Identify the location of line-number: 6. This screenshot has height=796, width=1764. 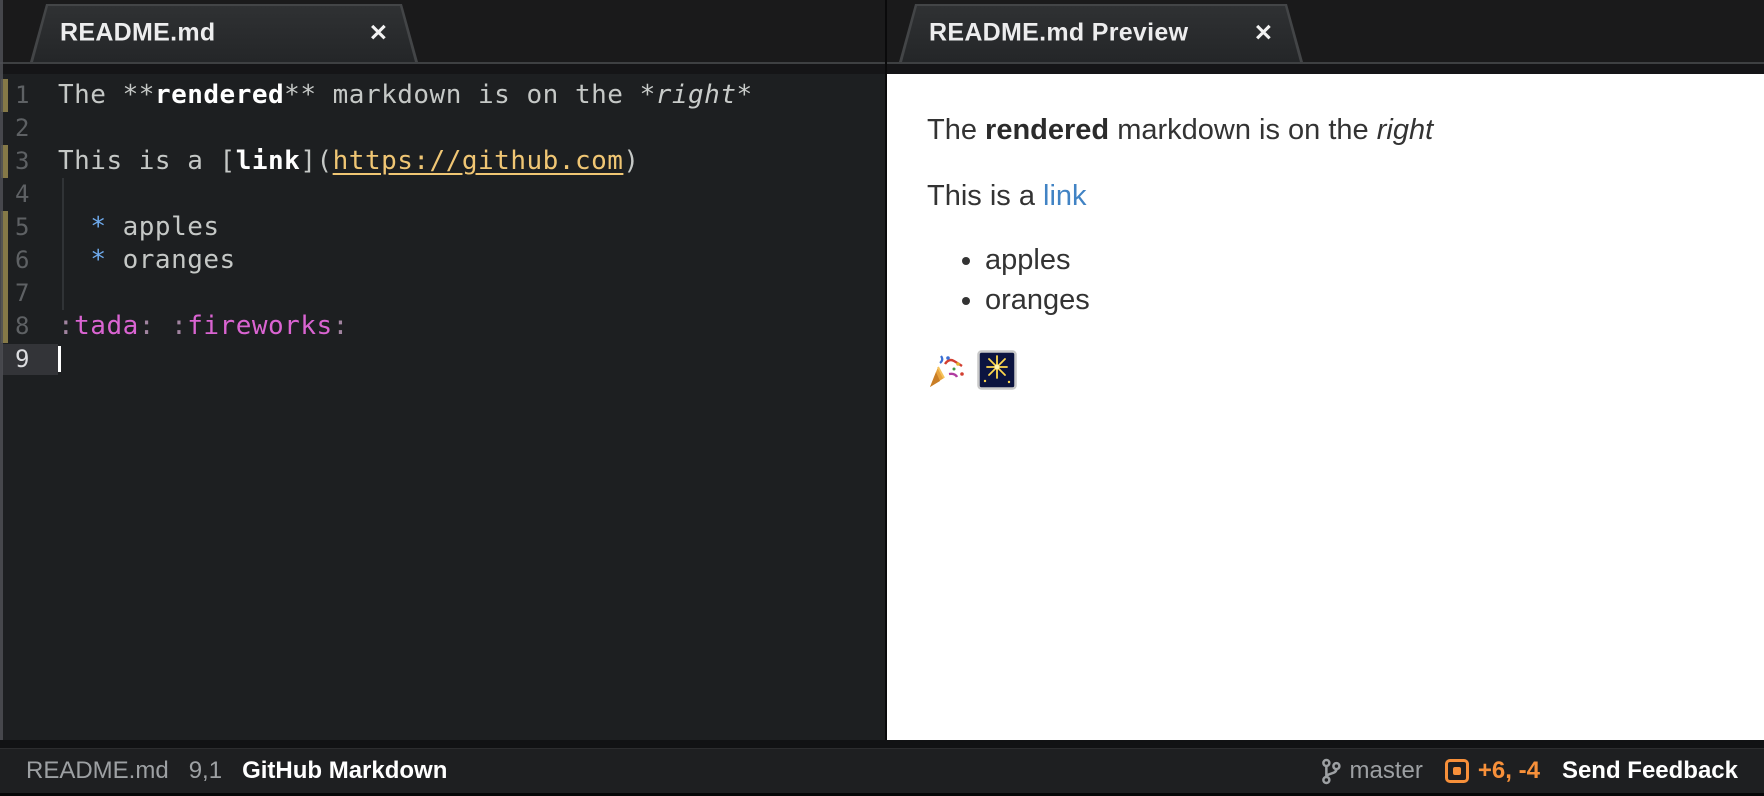
(15, 260).